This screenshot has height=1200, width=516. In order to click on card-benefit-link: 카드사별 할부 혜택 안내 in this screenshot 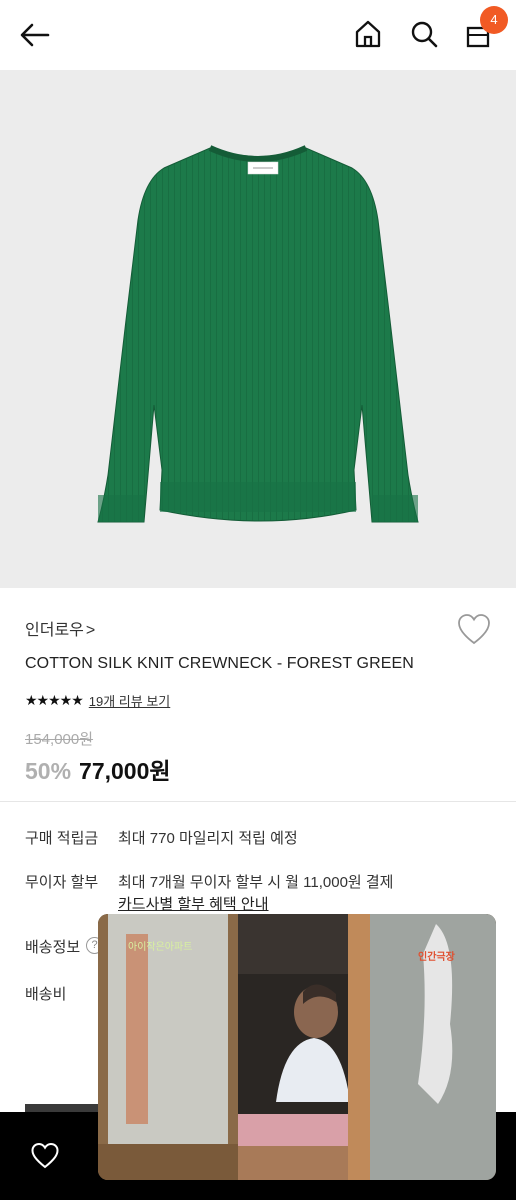, I will do `click(193, 903)`.